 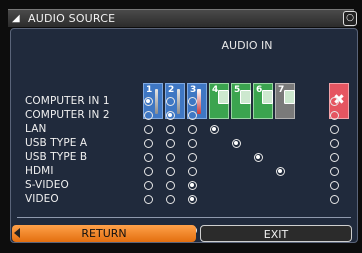 I want to click on page-title: AUDIO SOURCE, so click(x=72, y=18).